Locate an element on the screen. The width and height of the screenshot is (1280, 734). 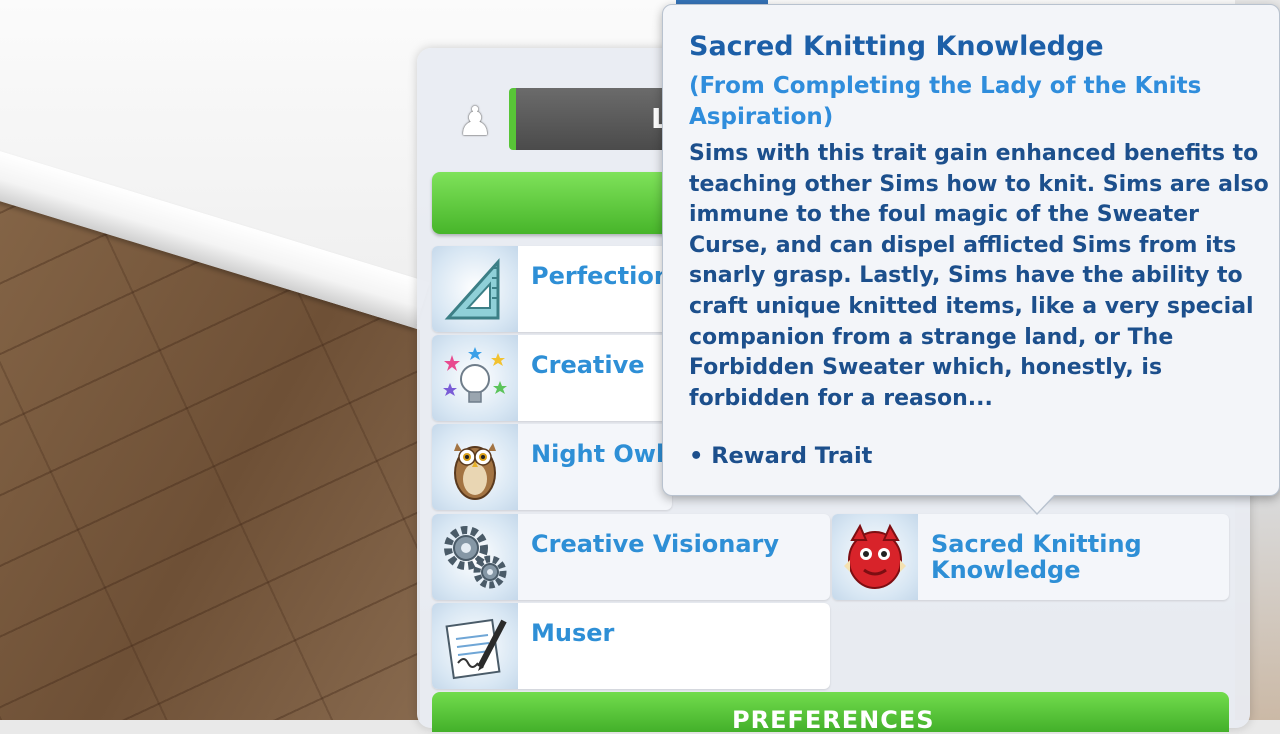
notepad-pen-icon is located at coordinates (475, 646).